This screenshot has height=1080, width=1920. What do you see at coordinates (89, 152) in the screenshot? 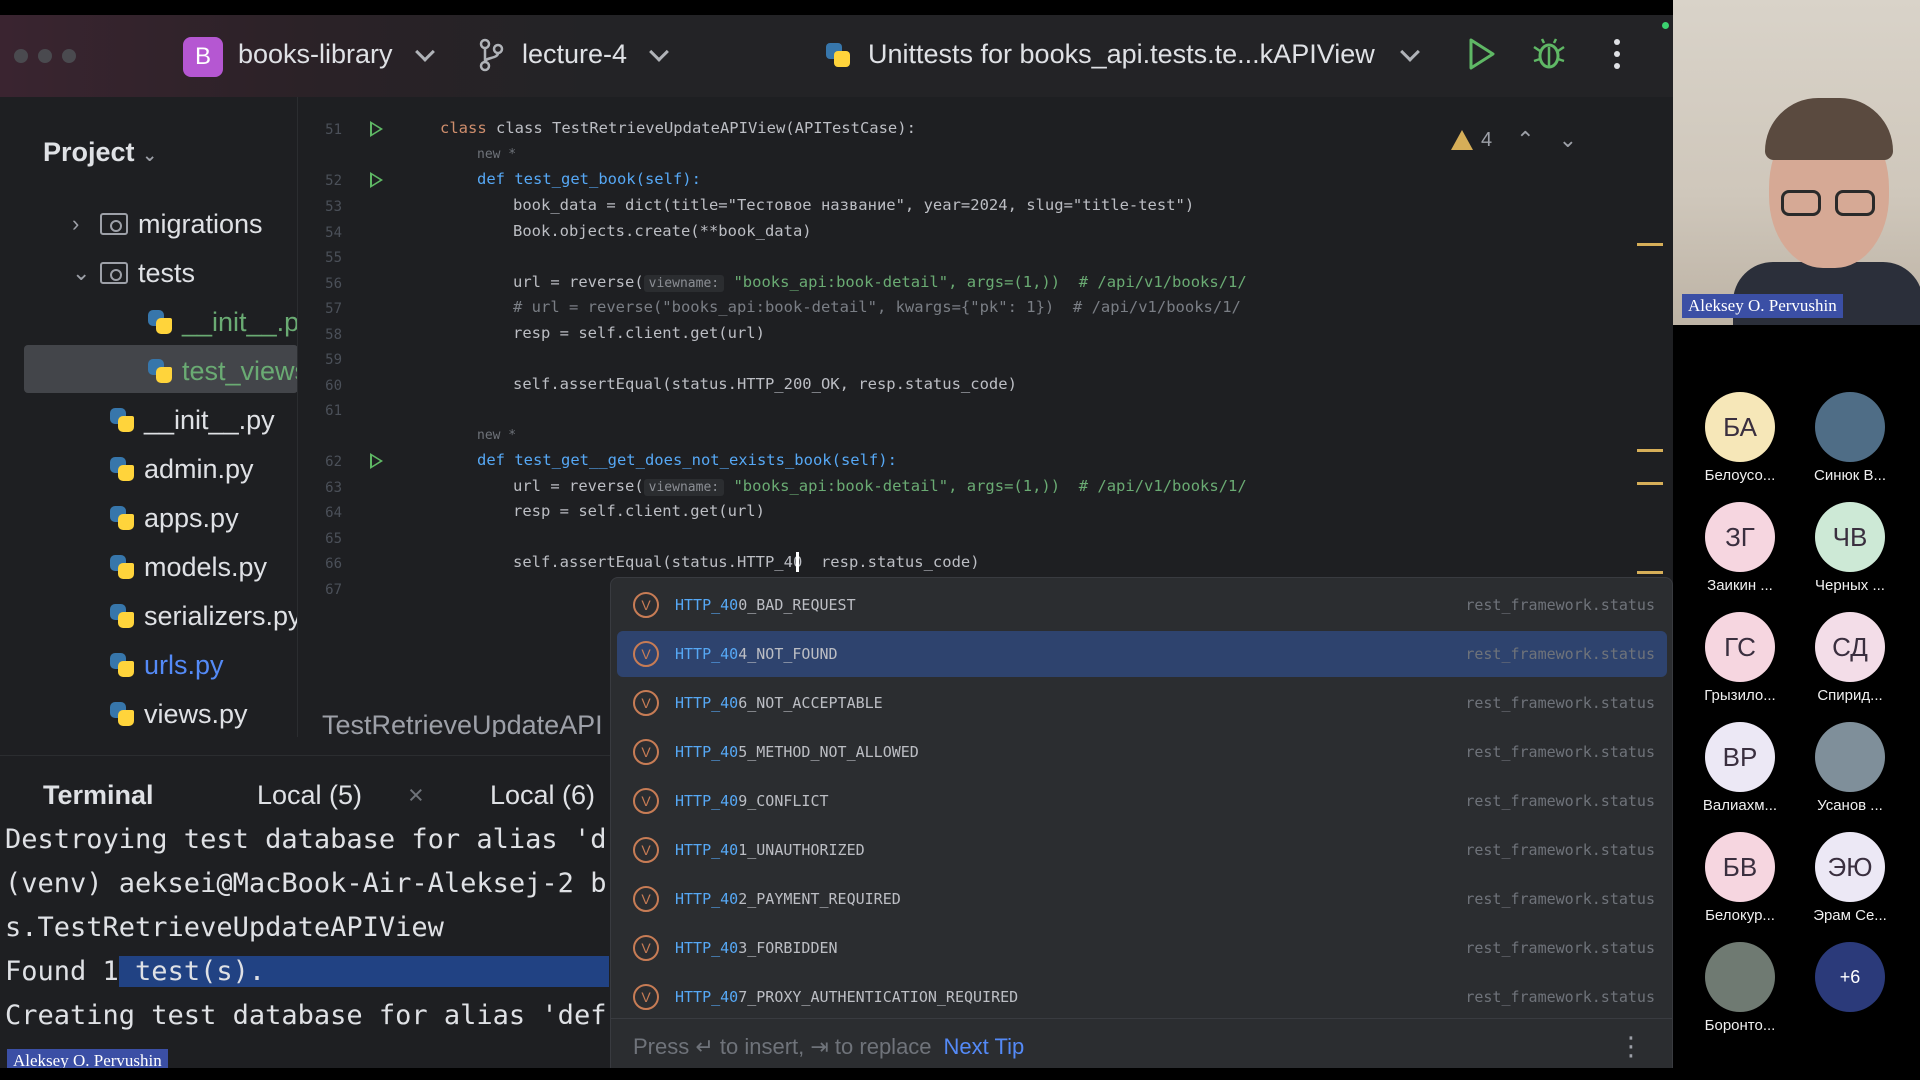
I see `project-title-label: Project` at bounding box center [89, 152].